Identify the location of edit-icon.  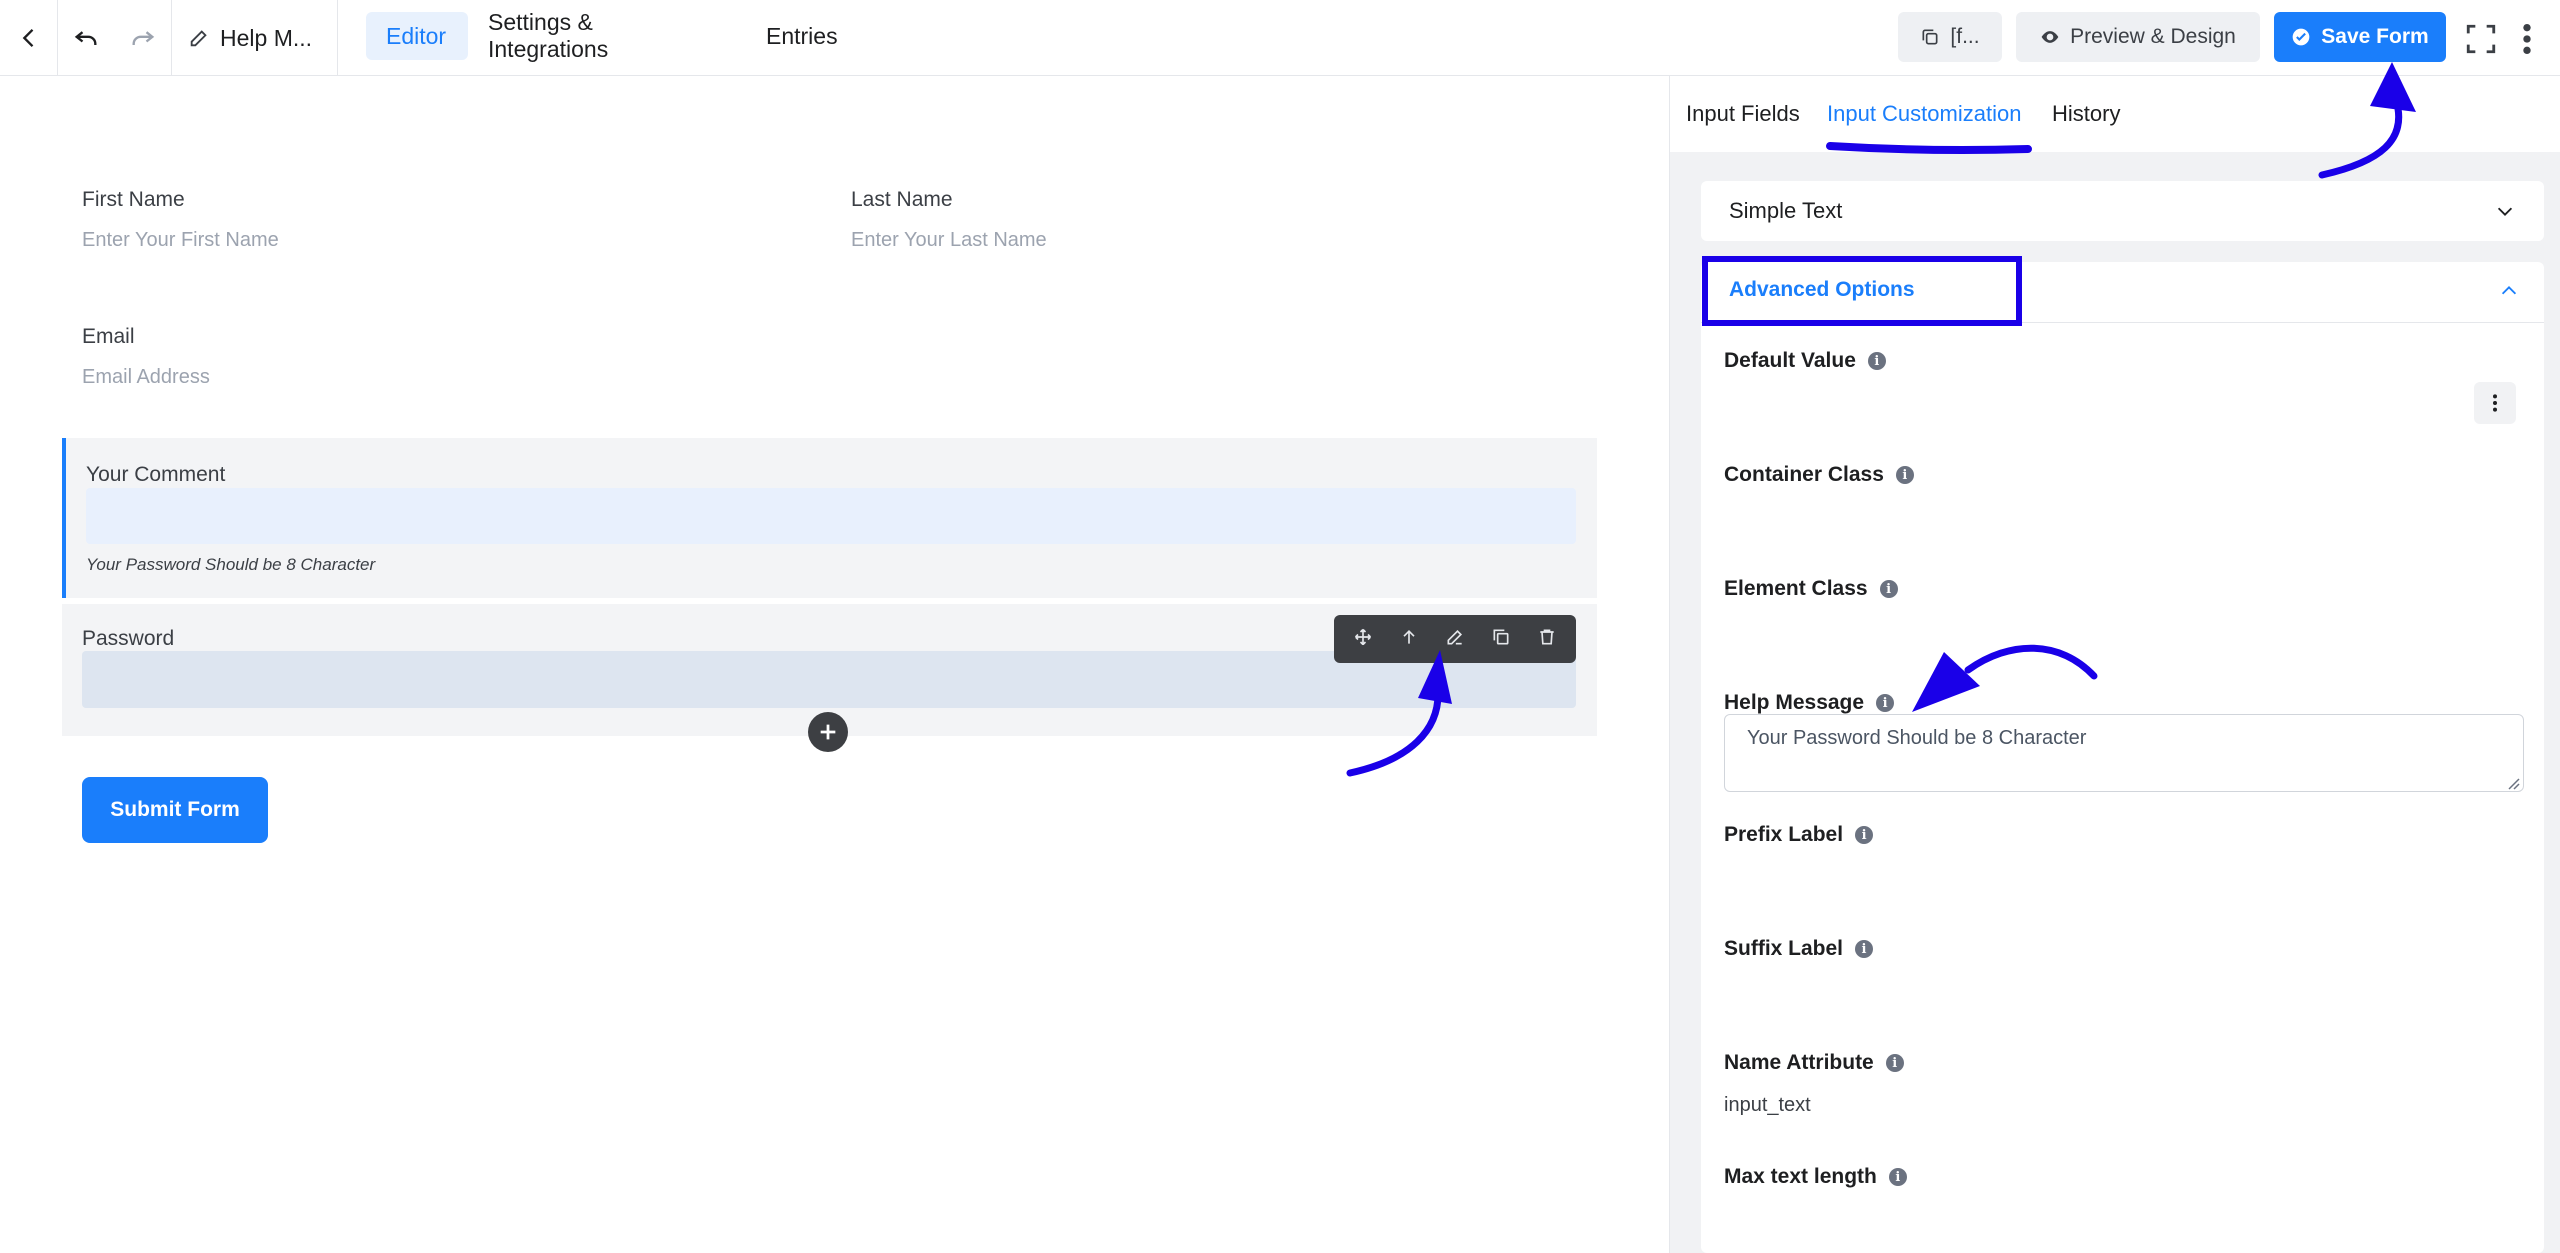
(1455, 639).